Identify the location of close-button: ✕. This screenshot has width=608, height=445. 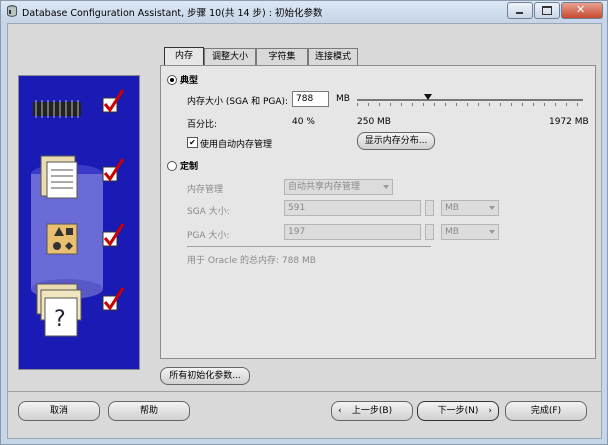
(582, 10).